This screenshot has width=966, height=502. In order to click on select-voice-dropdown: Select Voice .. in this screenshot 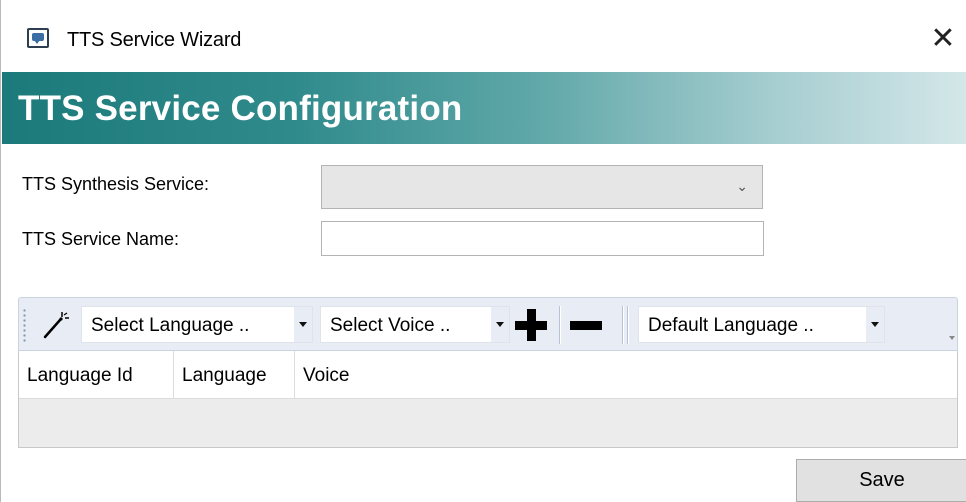, I will do `click(415, 324)`.